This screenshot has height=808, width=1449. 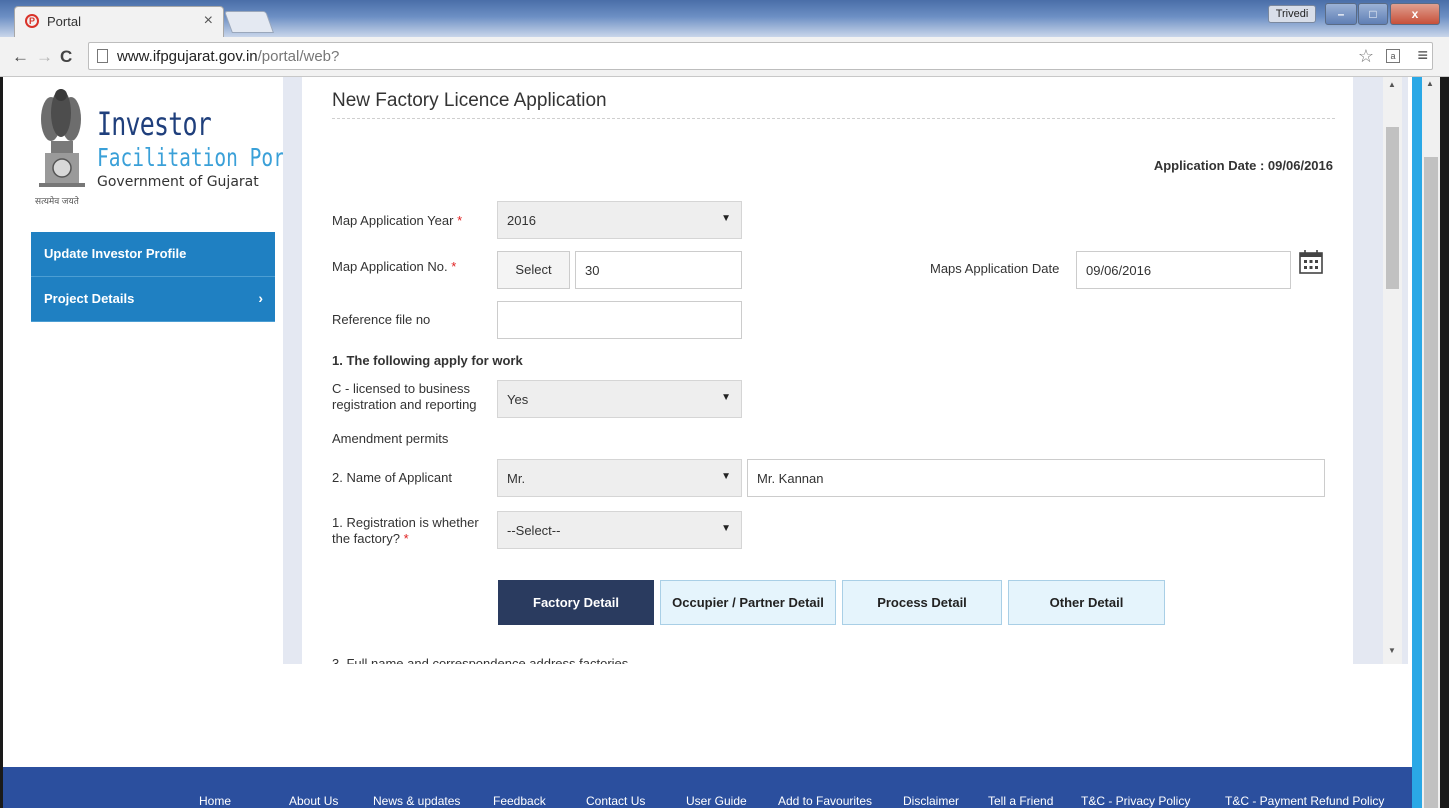 What do you see at coordinates (390, 438) in the screenshot?
I see `amendment-permits-label: Amendment permits` at bounding box center [390, 438].